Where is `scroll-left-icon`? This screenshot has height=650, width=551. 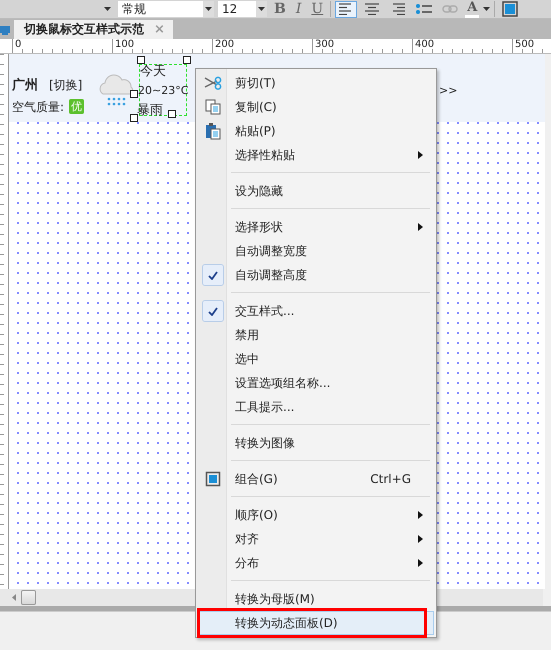
scroll-left-icon is located at coordinates (14, 597).